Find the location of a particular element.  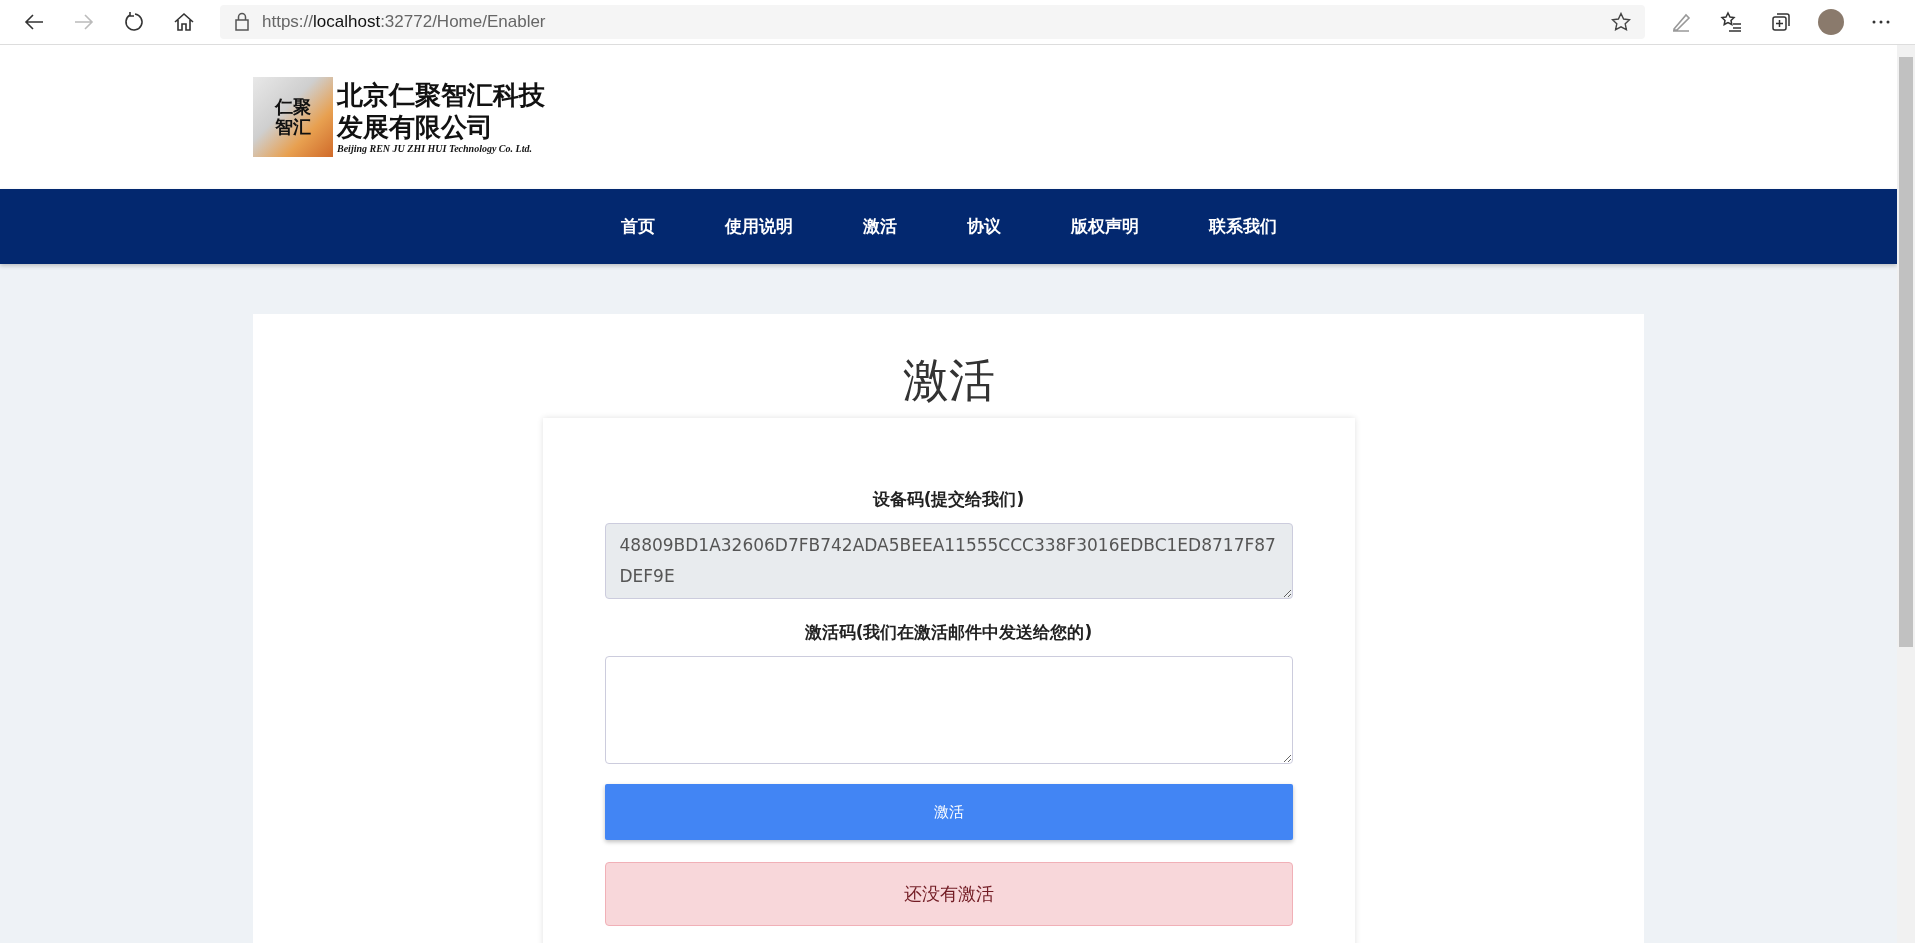

page-title: 激活 is located at coordinates (948, 380).